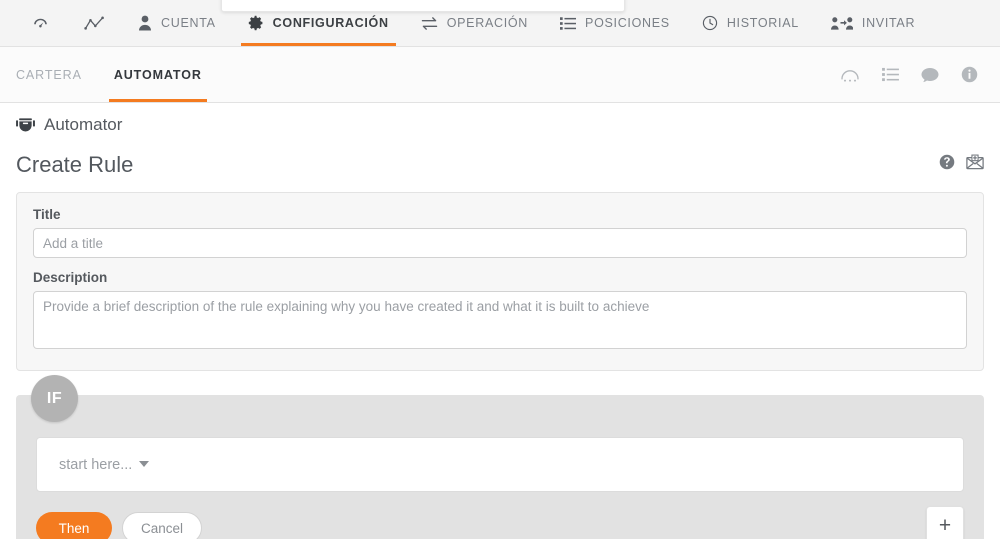  Describe the element at coordinates (256, 23) in the screenshot. I see `gear-icon` at that location.